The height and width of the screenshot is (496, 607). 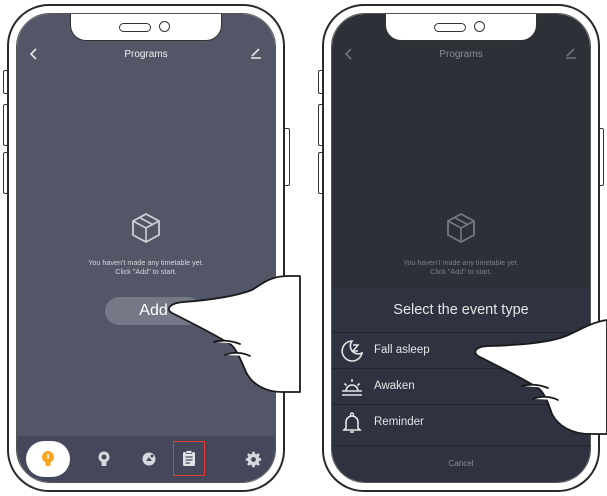 I want to click on option-reminder: Reminder, so click(x=461, y=422).